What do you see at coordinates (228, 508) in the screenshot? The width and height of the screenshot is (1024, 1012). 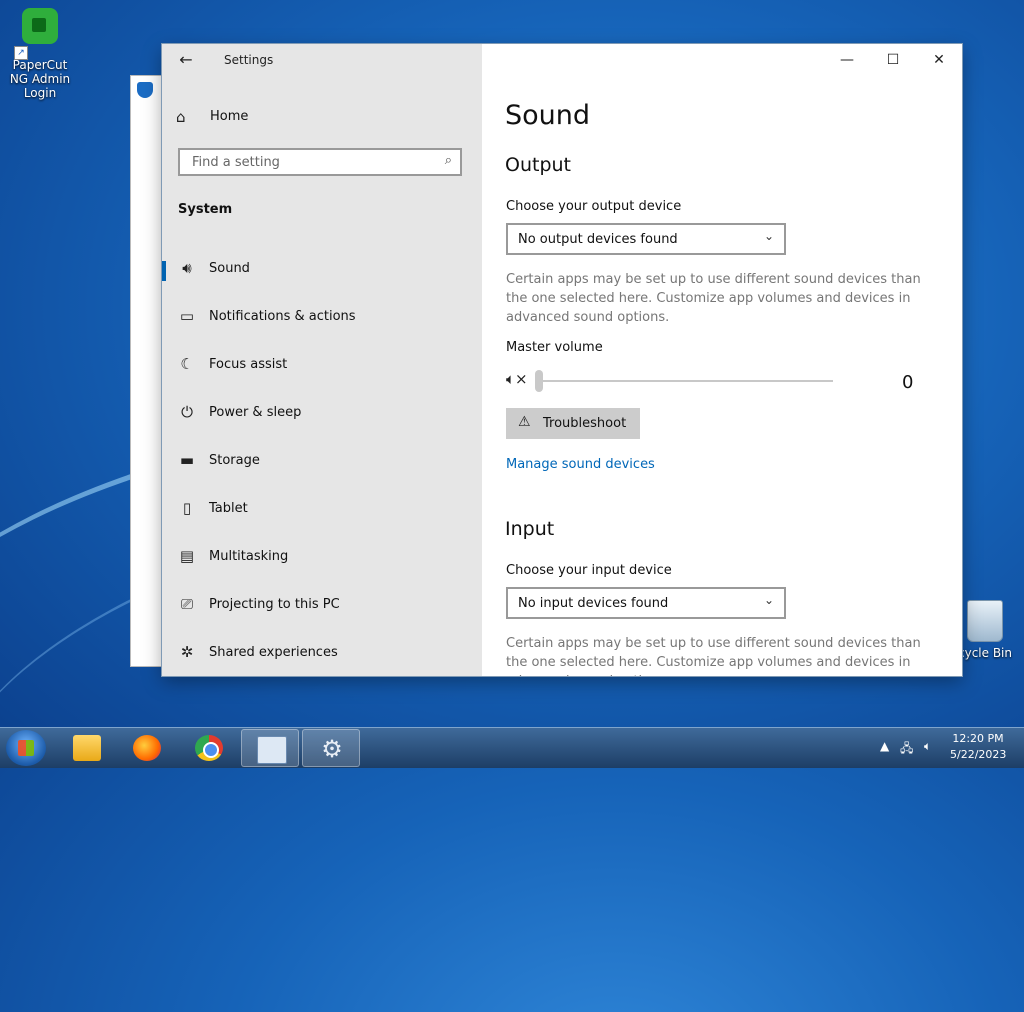 I see `sidebar-item-label: Tablet` at bounding box center [228, 508].